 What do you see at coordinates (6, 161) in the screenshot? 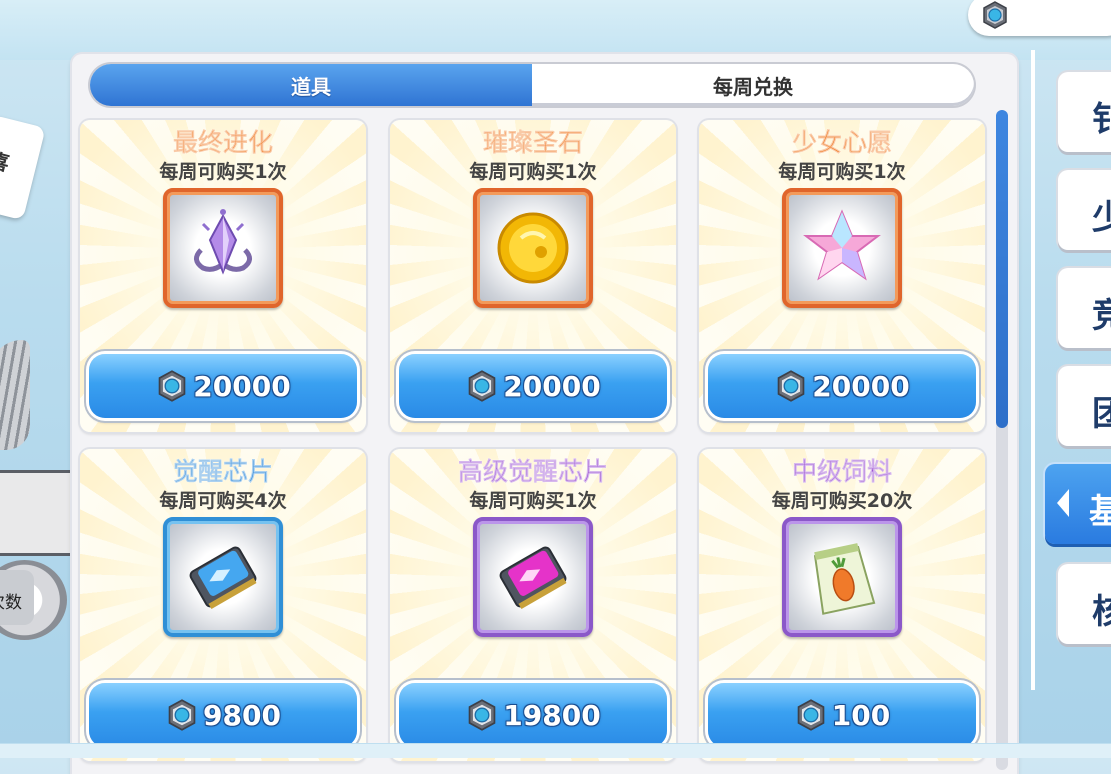
I see `background-card-text: 喜` at bounding box center [6, 161].